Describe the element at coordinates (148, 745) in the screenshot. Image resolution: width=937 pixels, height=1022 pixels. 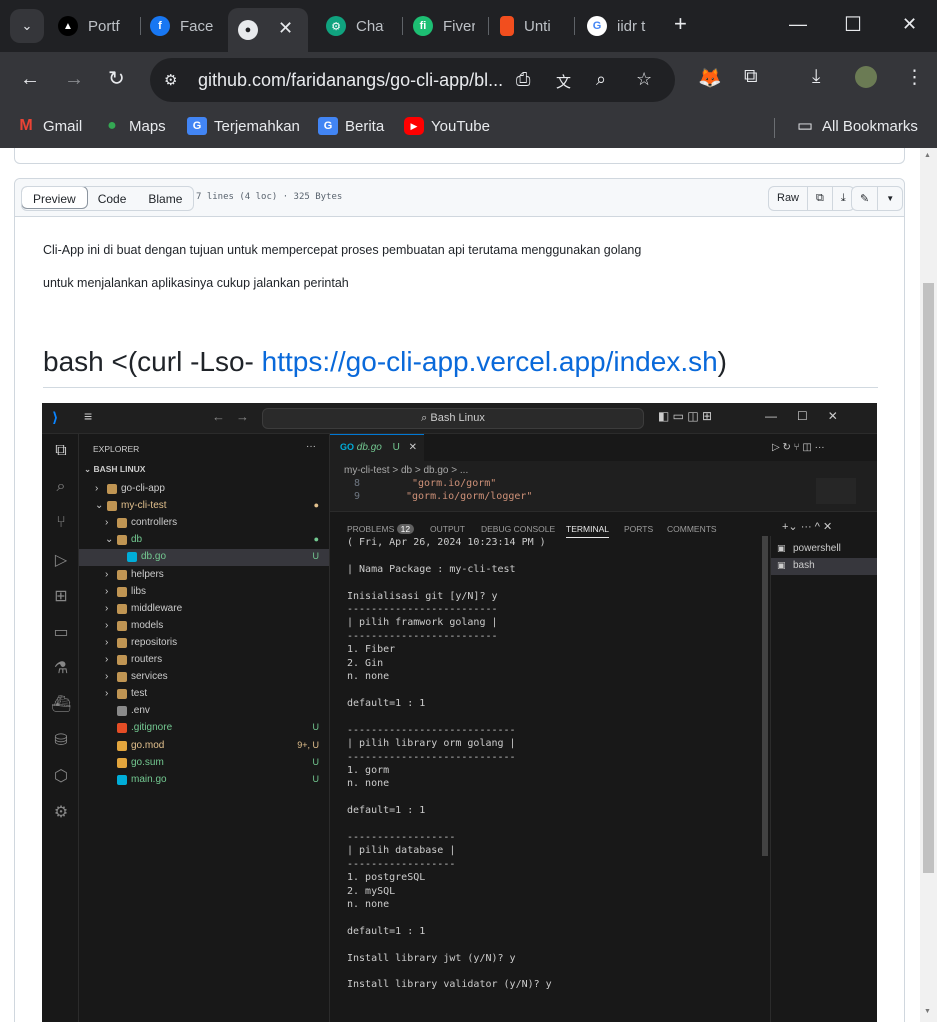
I see `tree-item-label: go.mod` at that location.